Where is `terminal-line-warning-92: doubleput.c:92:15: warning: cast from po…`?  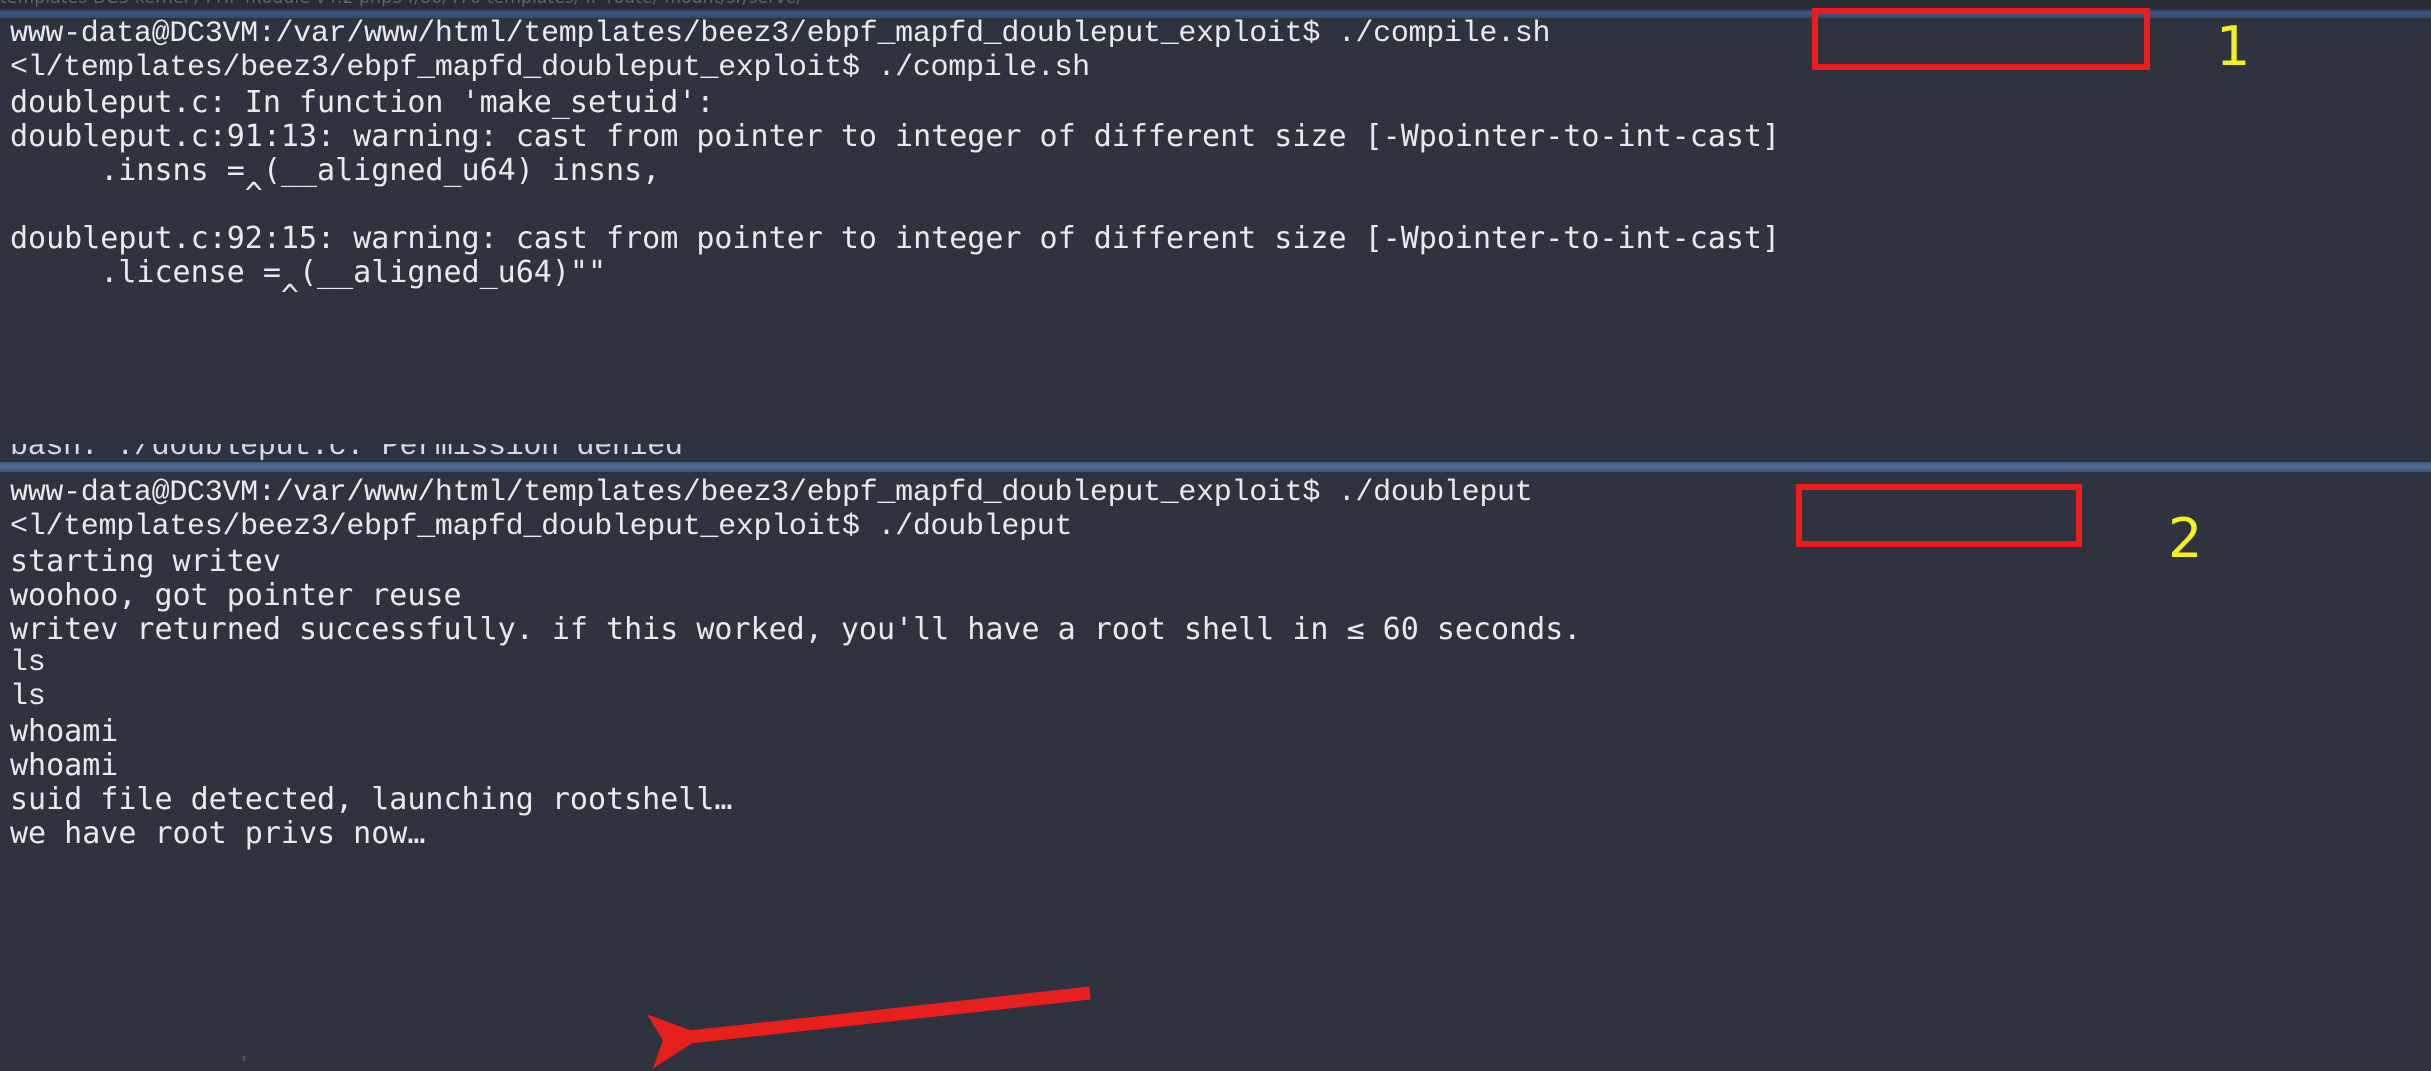 terminal-line-warning-92: doubleput.c:92:15: warning: cast from po… is located at coordinates (895, 238).